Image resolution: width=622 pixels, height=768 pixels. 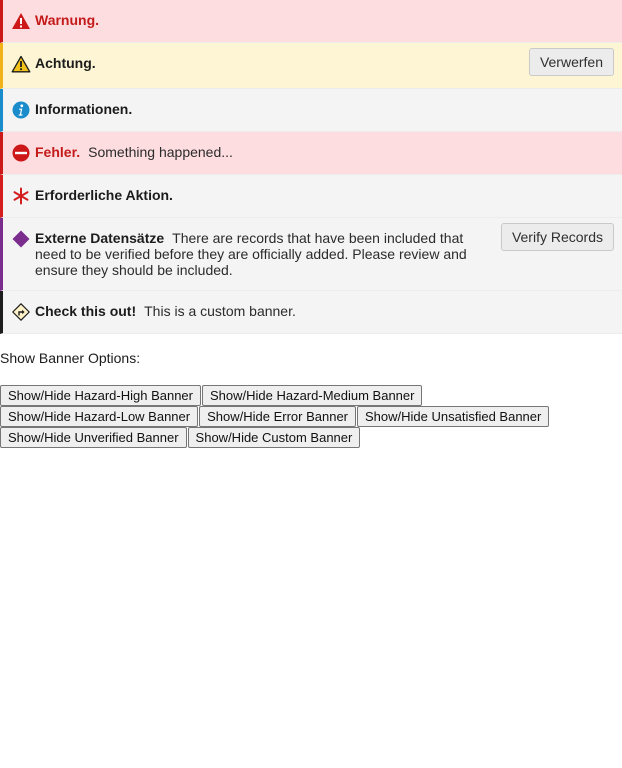 I want to click on toggle-error-button: Show/Hide Error Banner, so click(x=278, y=416).